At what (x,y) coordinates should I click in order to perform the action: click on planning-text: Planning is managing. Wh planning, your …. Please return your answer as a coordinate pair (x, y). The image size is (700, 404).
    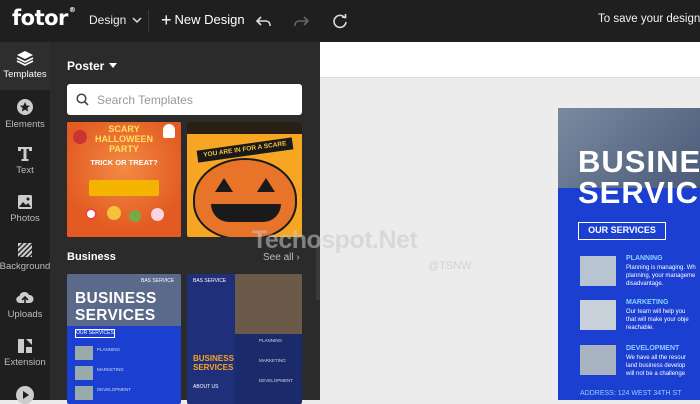
    Looking at the image, I should click on (661, 276).